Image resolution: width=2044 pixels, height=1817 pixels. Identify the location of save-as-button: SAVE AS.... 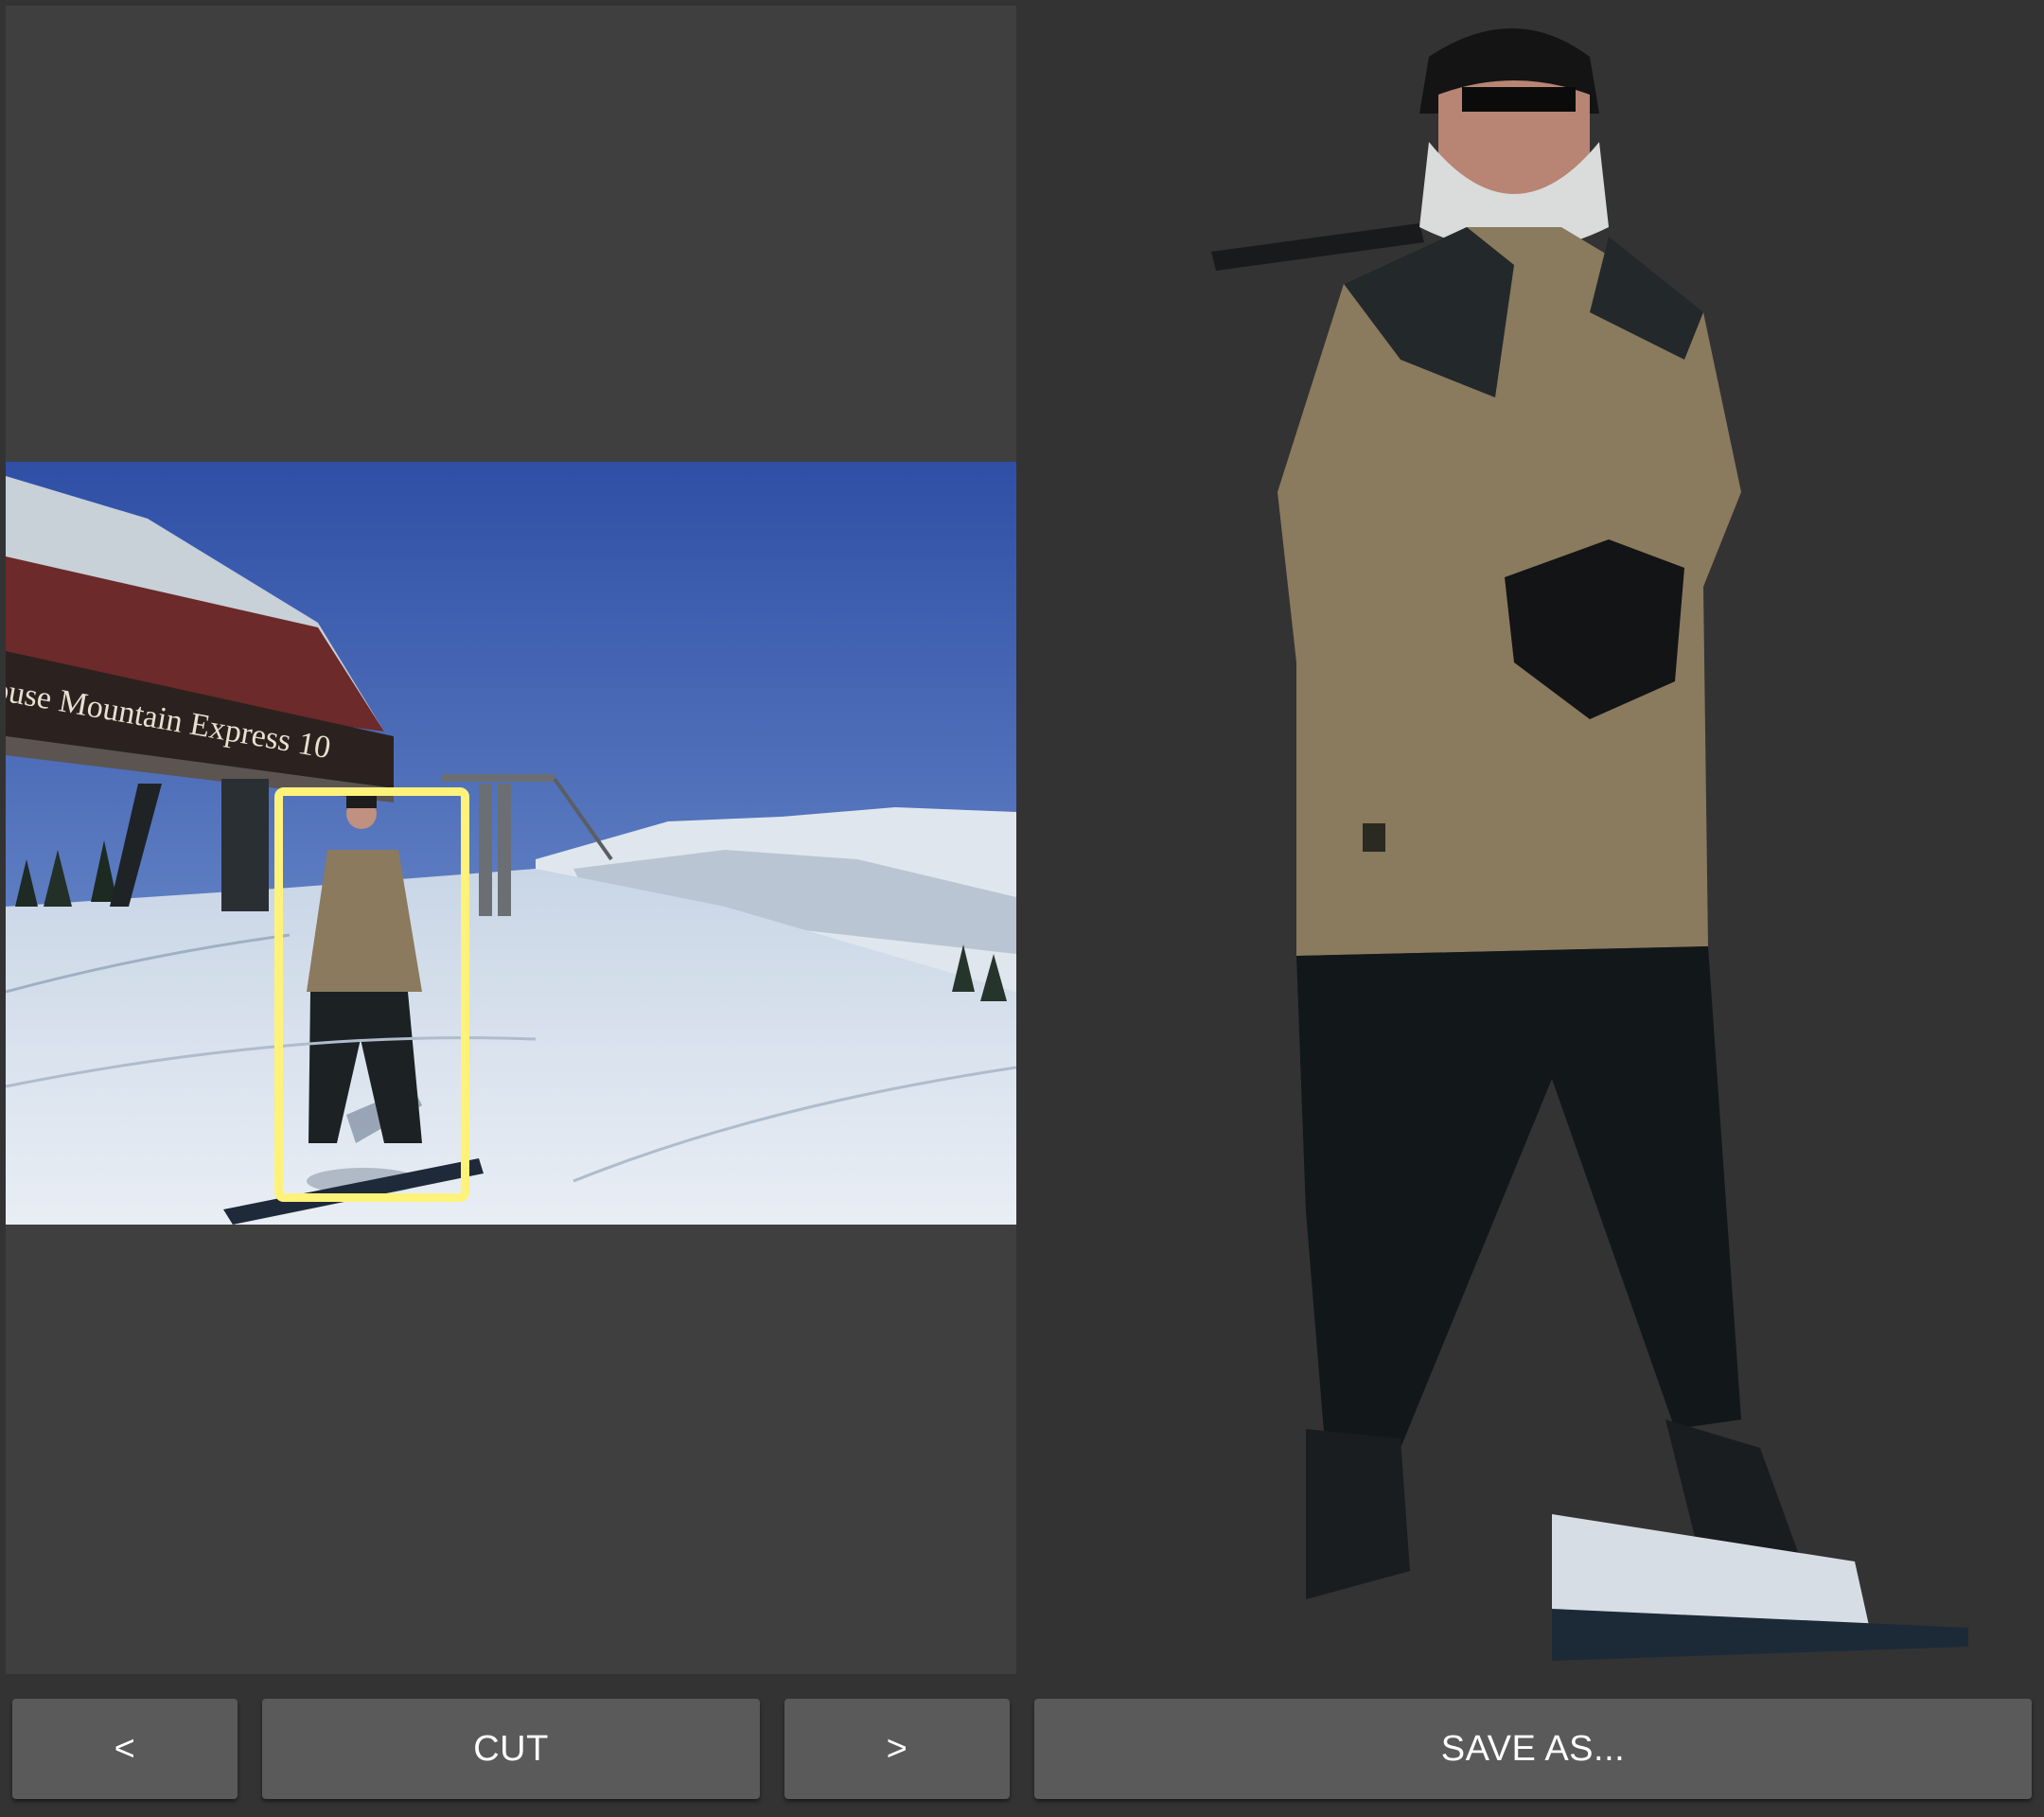
(1533, 1749).